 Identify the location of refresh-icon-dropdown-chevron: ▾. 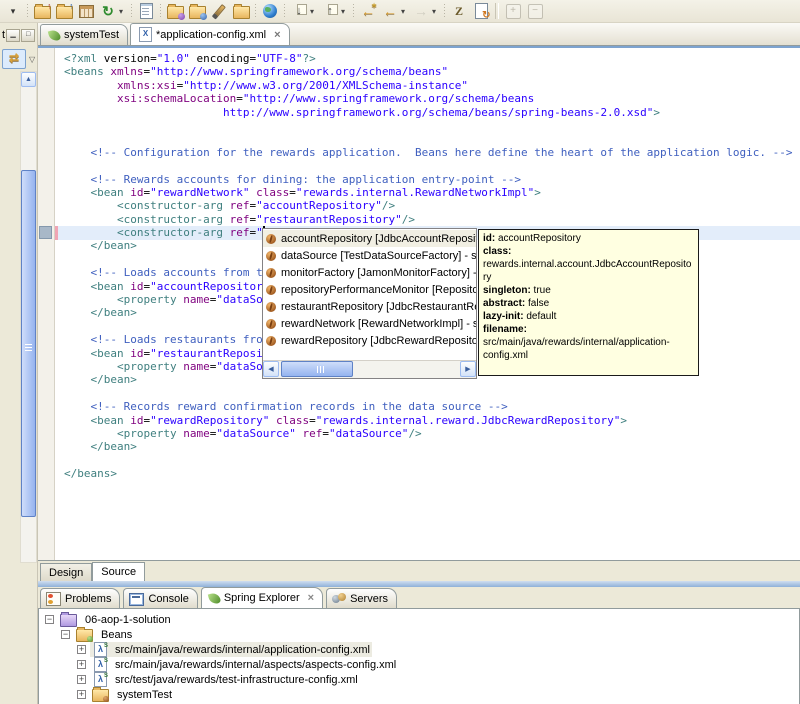
(123, 11).